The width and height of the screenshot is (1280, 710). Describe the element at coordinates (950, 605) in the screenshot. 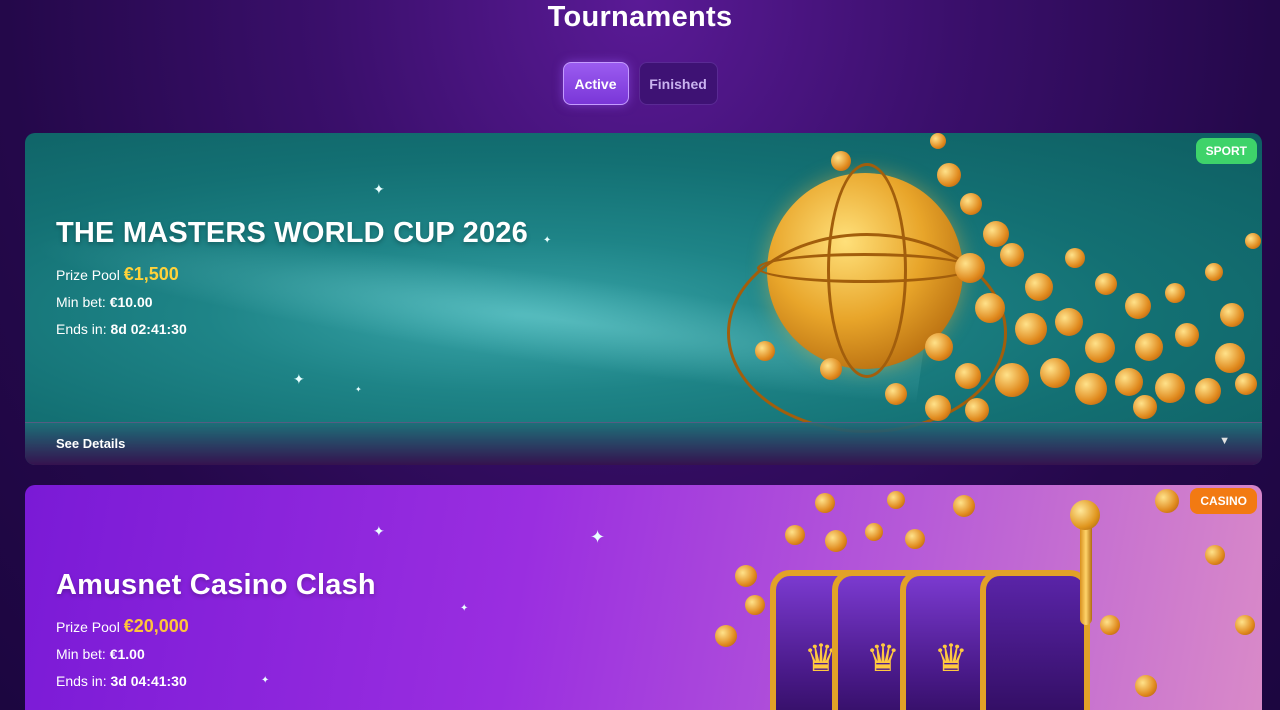

I see `slot-machine-icon: ♛ ♛ ♛` at that location.